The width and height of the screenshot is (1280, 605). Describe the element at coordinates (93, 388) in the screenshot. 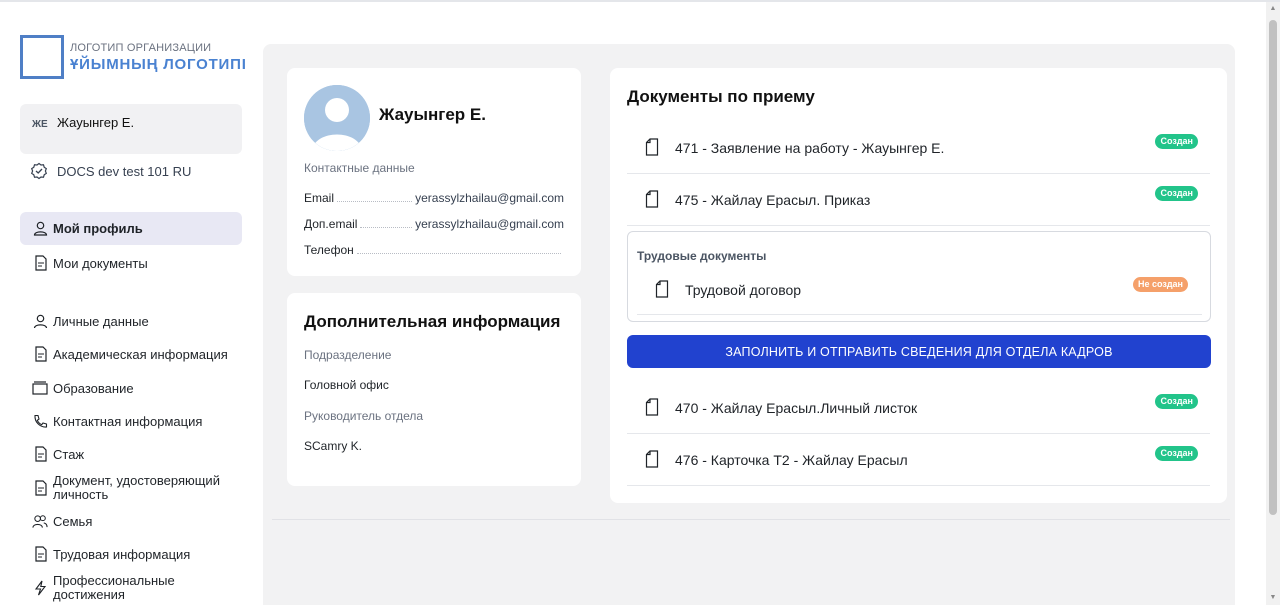

I see `sidebar-item-label: Образование` at that location.